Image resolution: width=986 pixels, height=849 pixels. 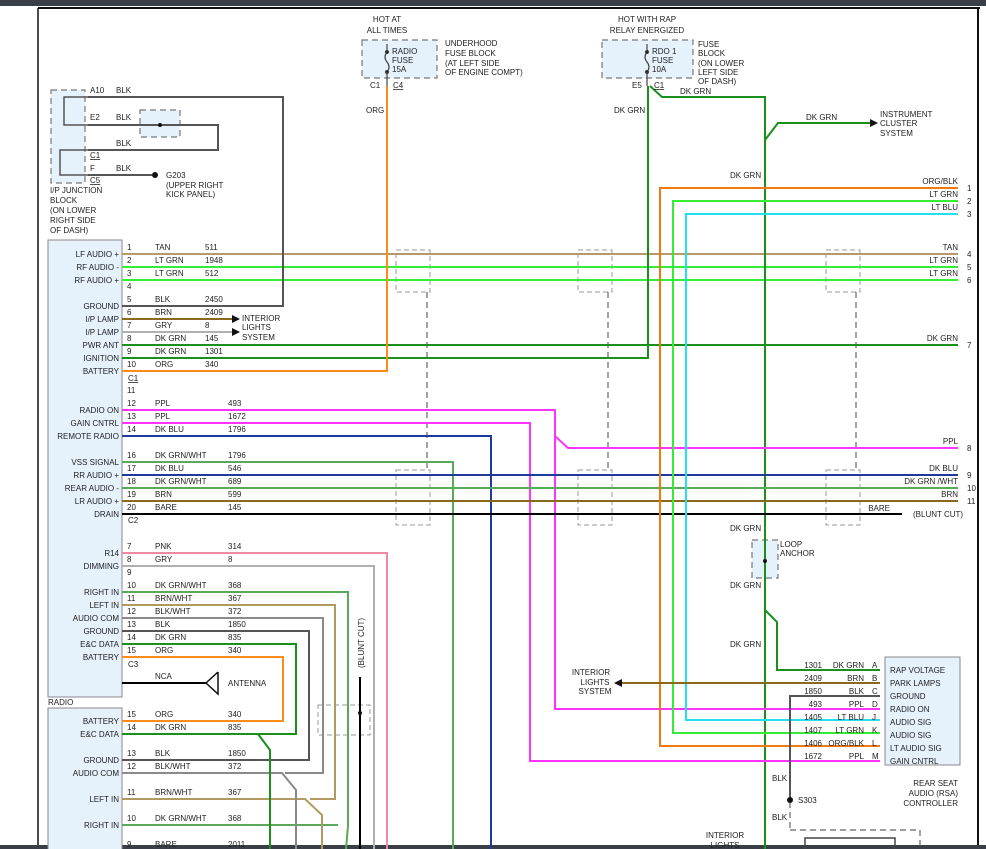 What do you see at coordinates (176, 175) in the screenshot?
I see `ground-label: G203` at bounding box center [176, 175].